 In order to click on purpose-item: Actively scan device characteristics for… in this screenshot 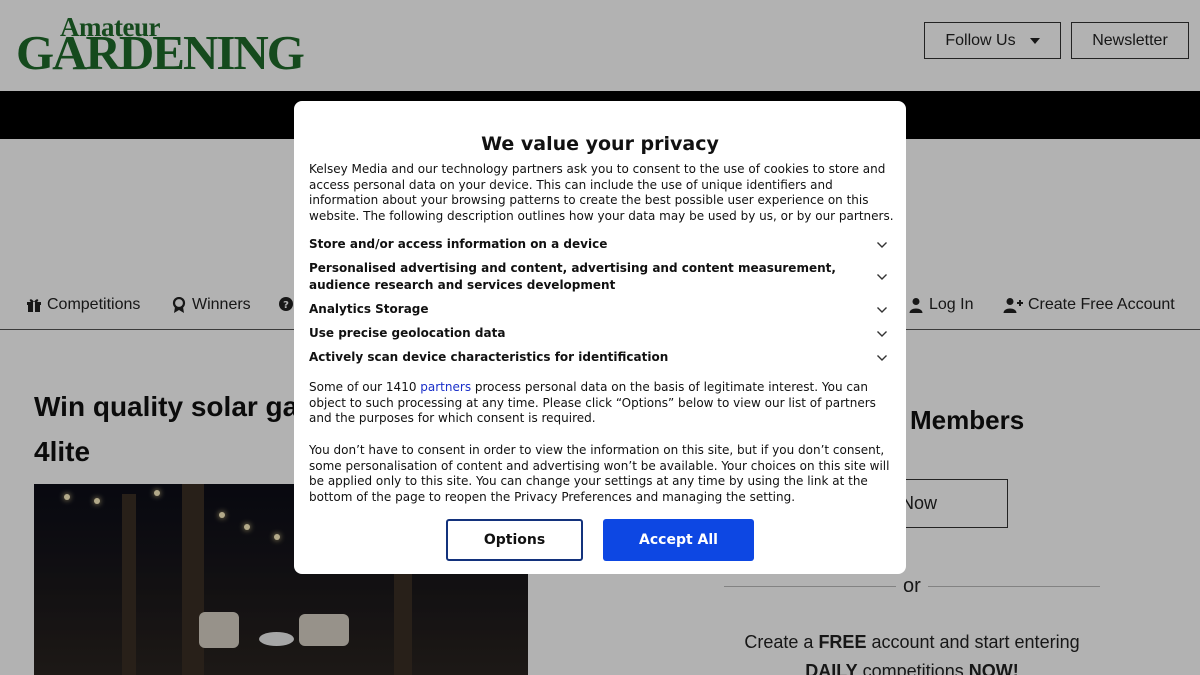, I will do `click(599, 357)`.